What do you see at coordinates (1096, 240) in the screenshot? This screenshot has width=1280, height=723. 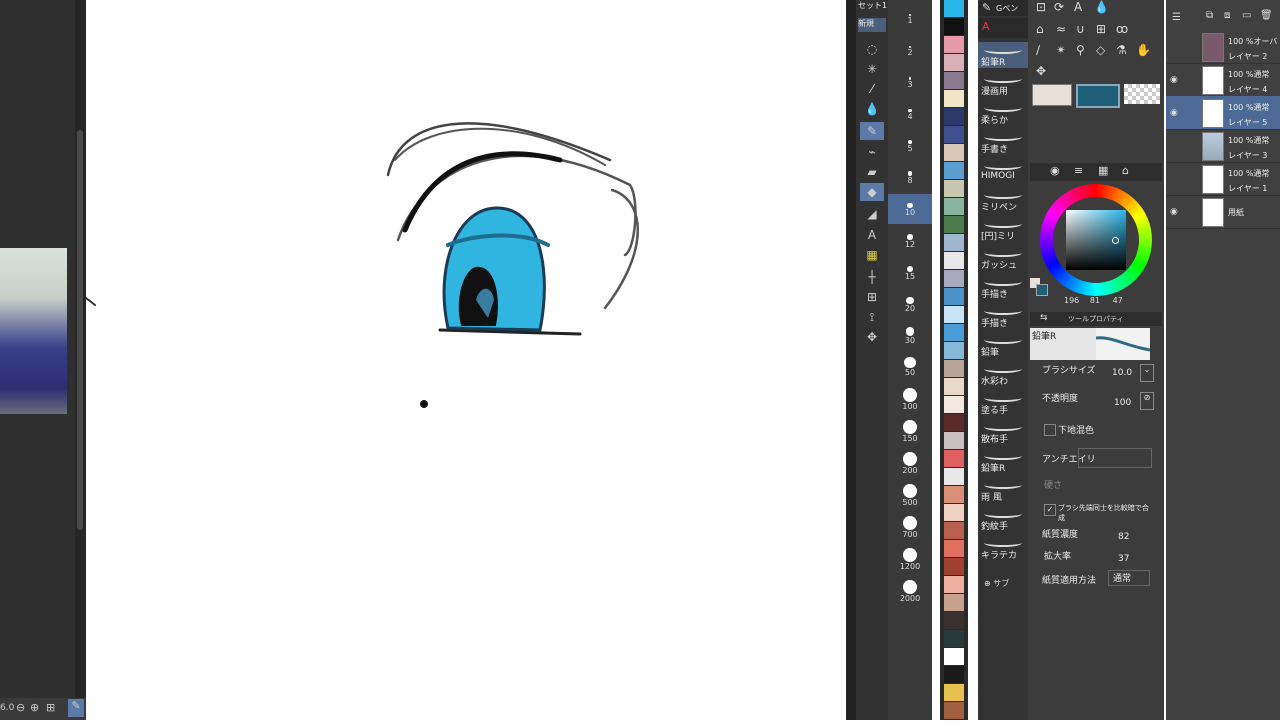 I see `saturation-value-square` at bounding box center [1096, 240].